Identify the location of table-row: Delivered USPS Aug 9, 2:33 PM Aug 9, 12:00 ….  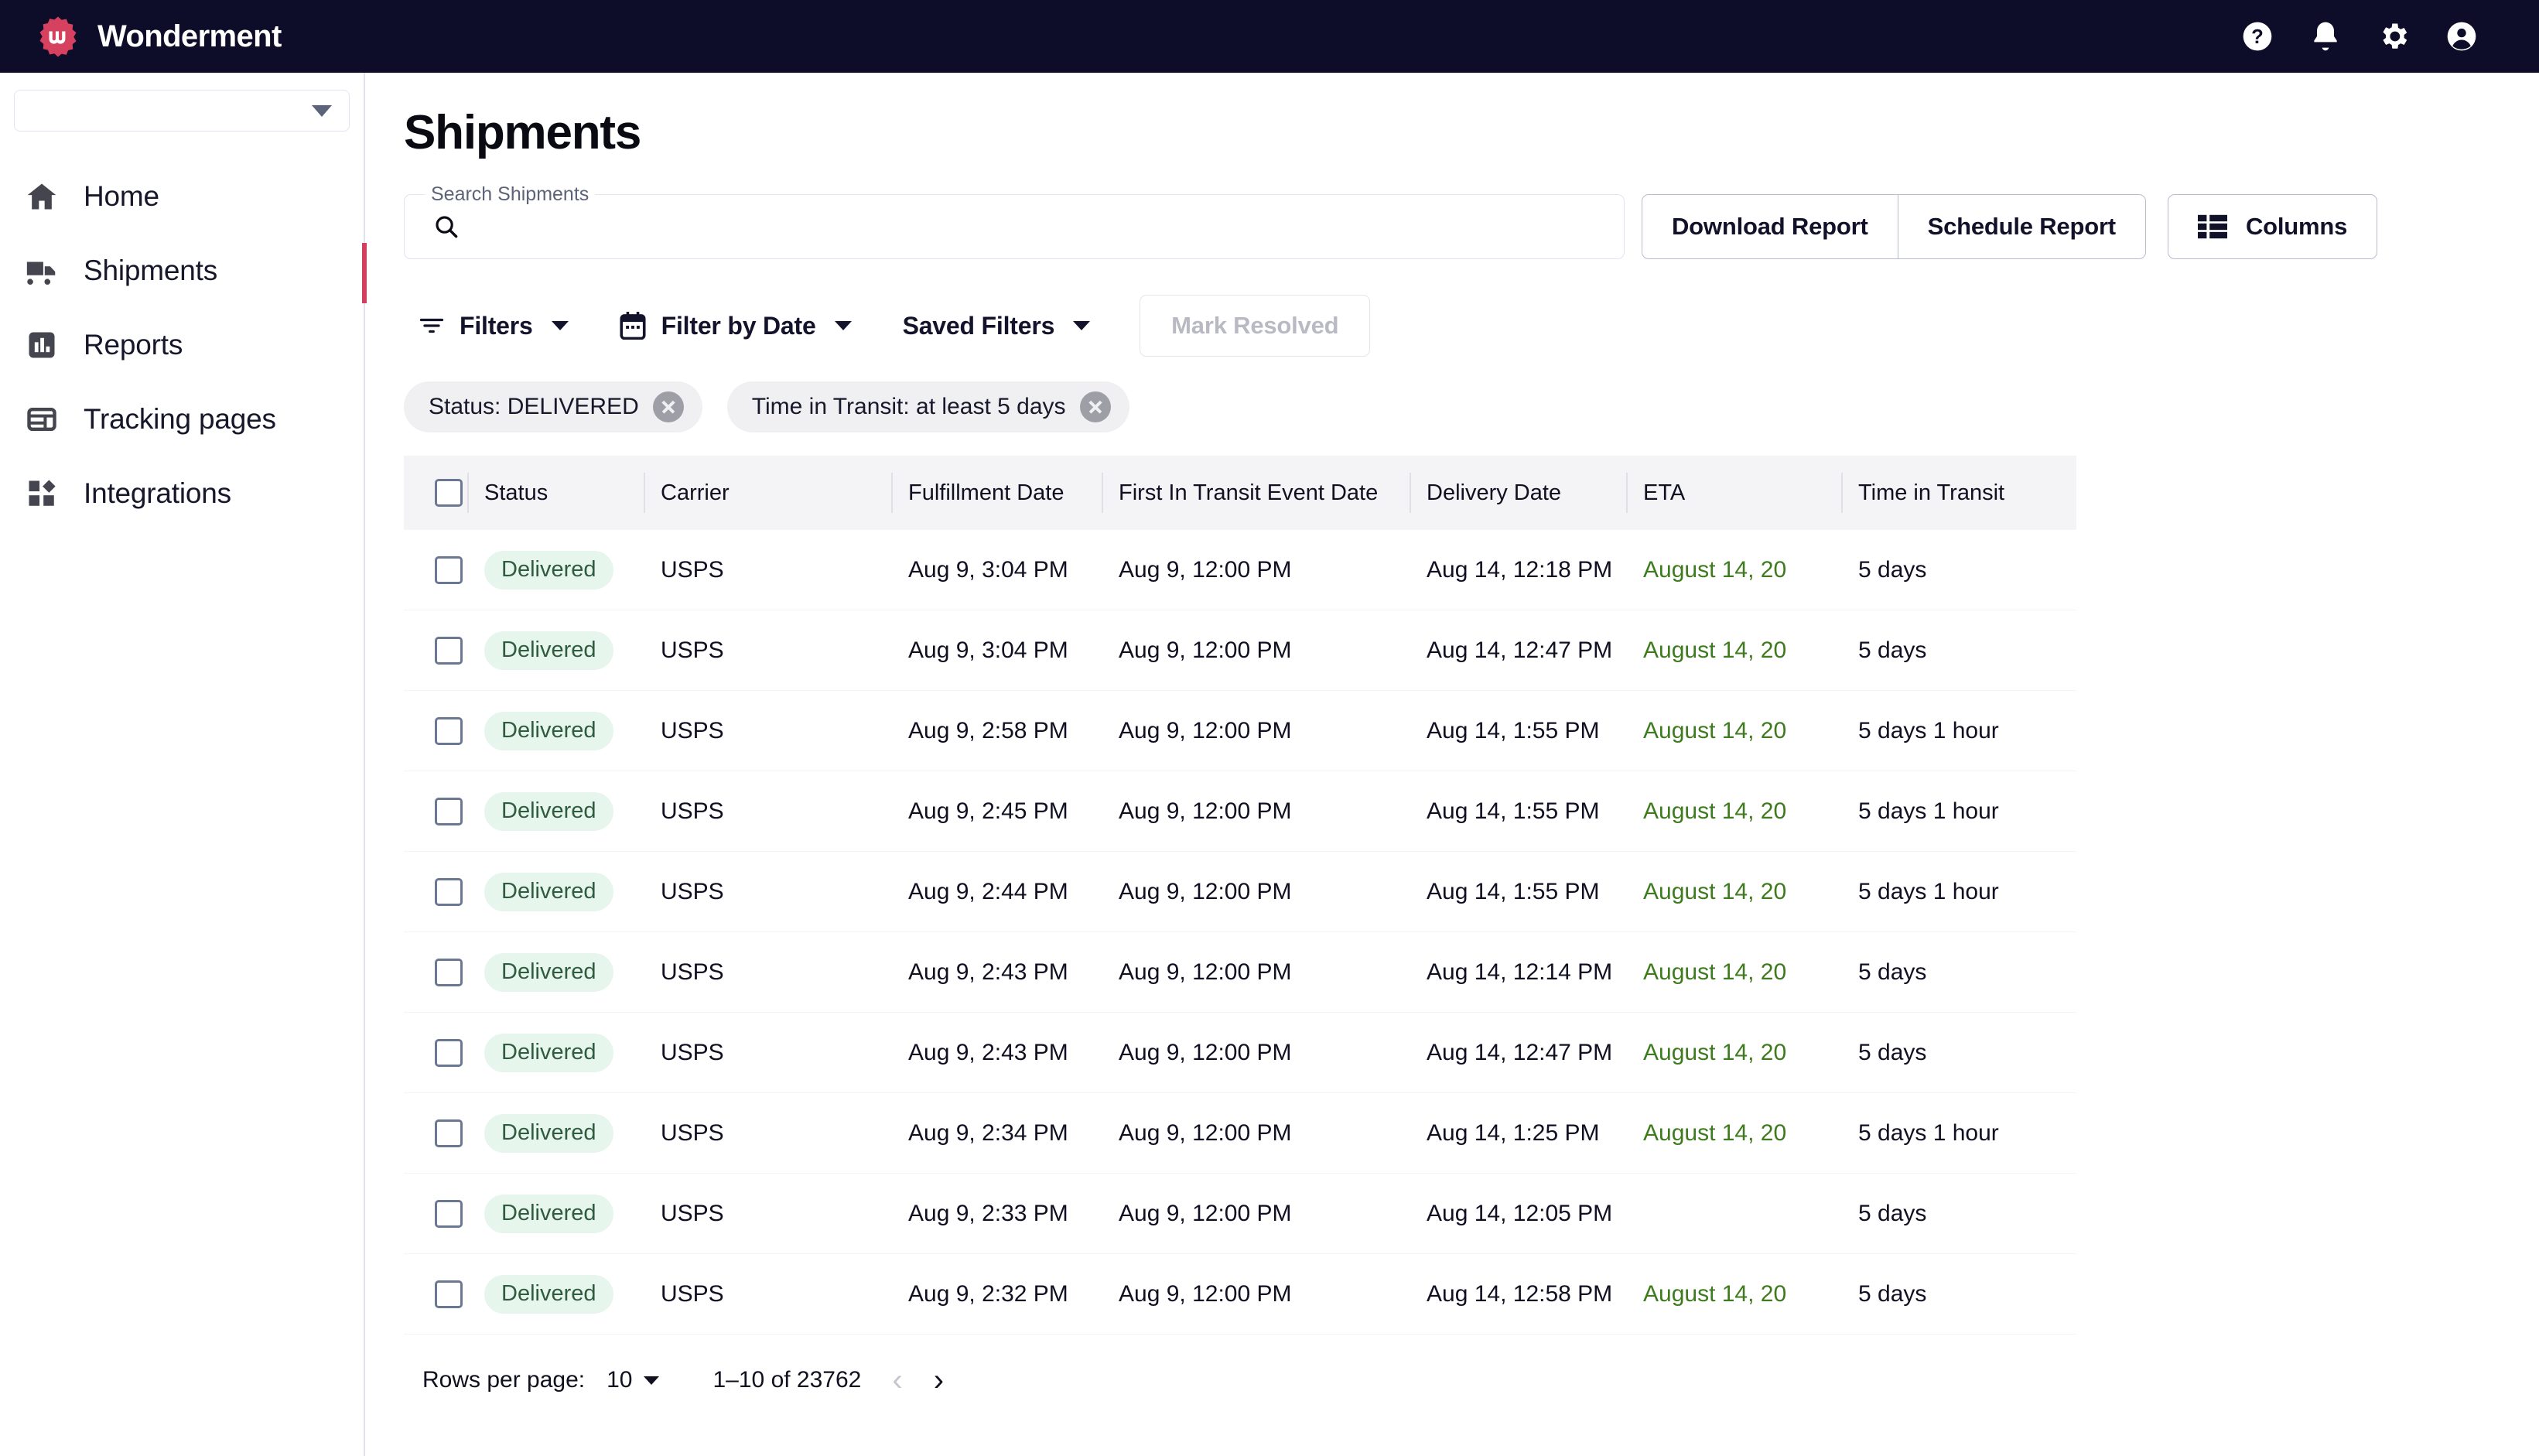
(1240, 1214).